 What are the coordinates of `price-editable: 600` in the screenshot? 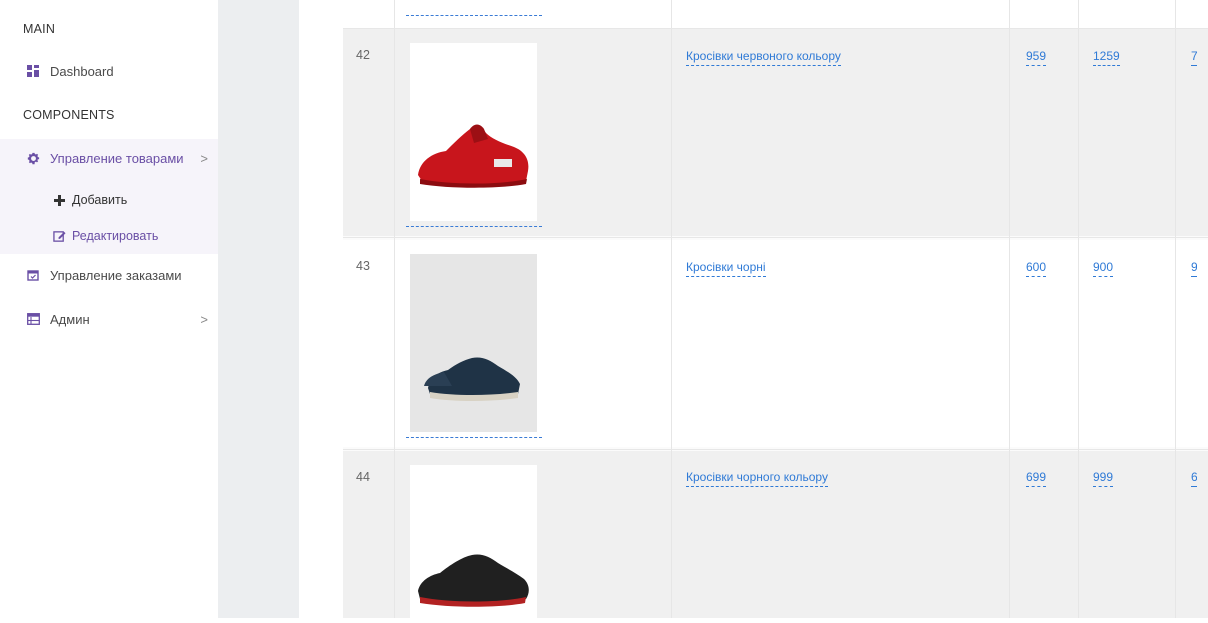 It's located at (1036, 268).